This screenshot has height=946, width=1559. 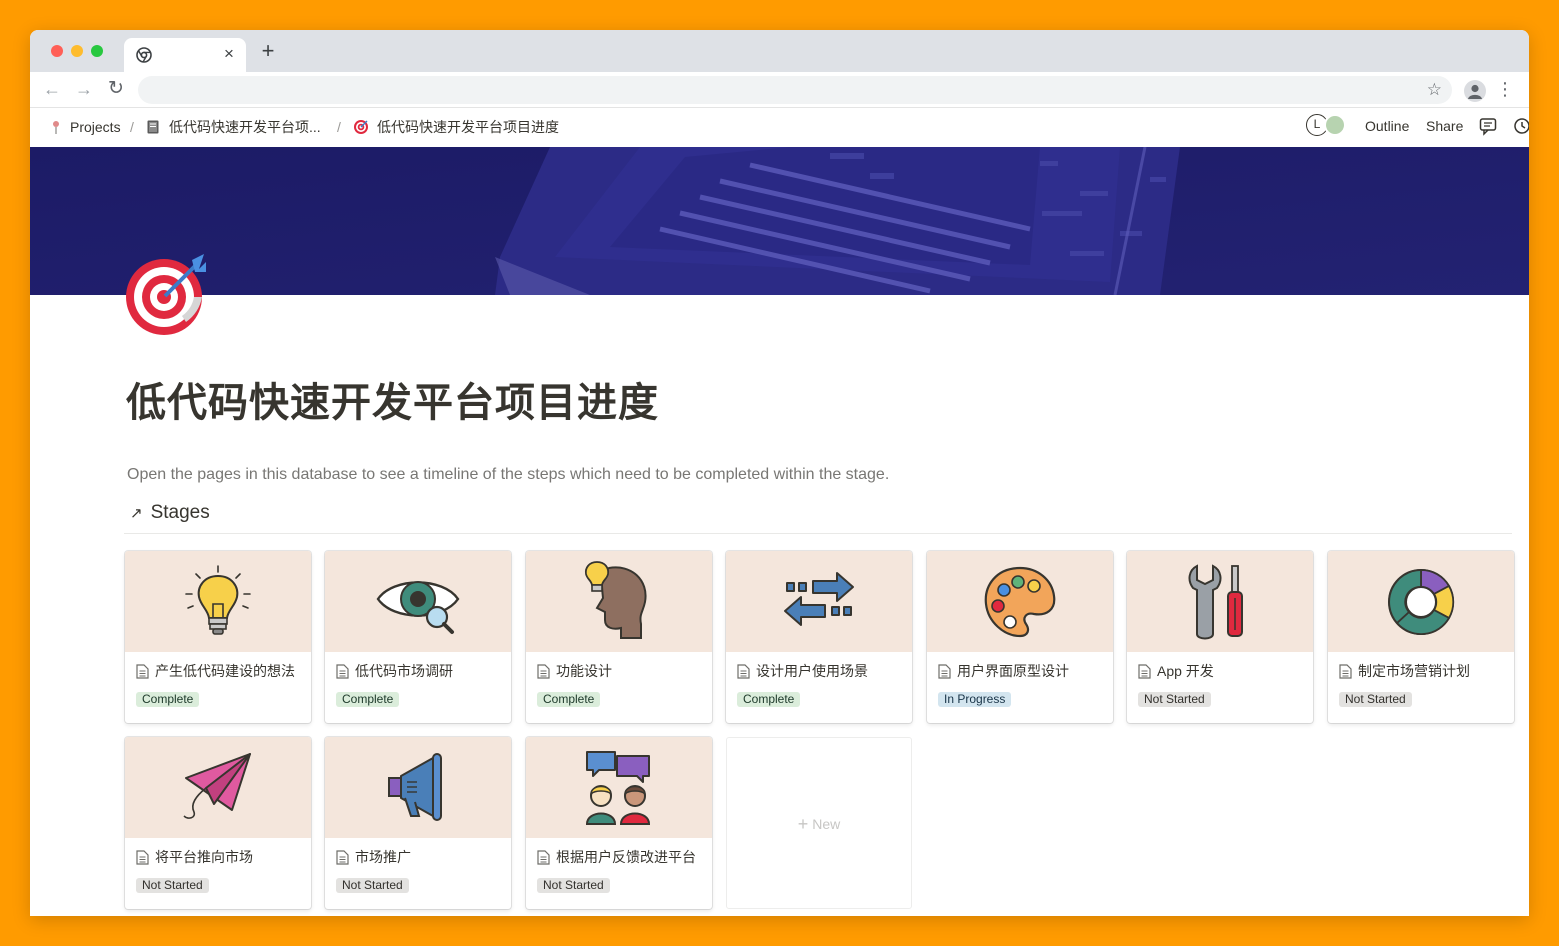 What do you see at coordinates (153, 127) in the screenshot?
I see `notebook-icon` at bounding box center [153, 127].